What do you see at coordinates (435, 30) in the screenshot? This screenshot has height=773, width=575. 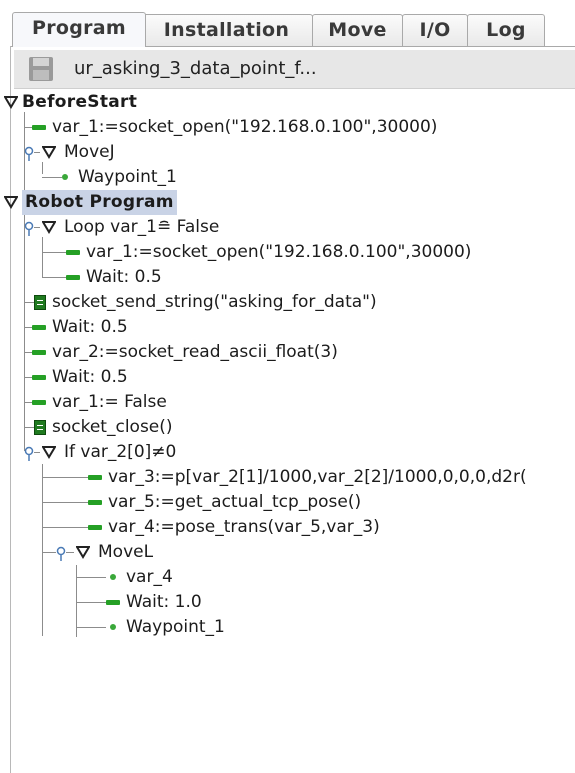 I see `tab-io: I/O` at bounding box center [435, 30].